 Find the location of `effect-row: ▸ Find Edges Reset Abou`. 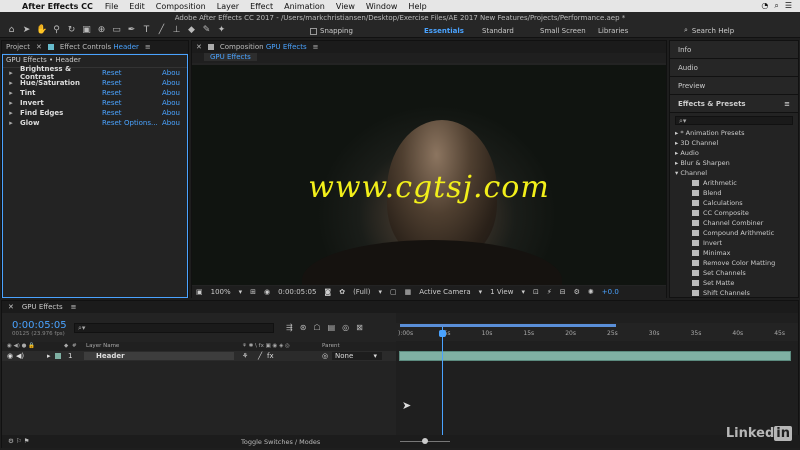

effect-row: ▸ Find Edges Reset Abou is located at coordinates (95, 113).